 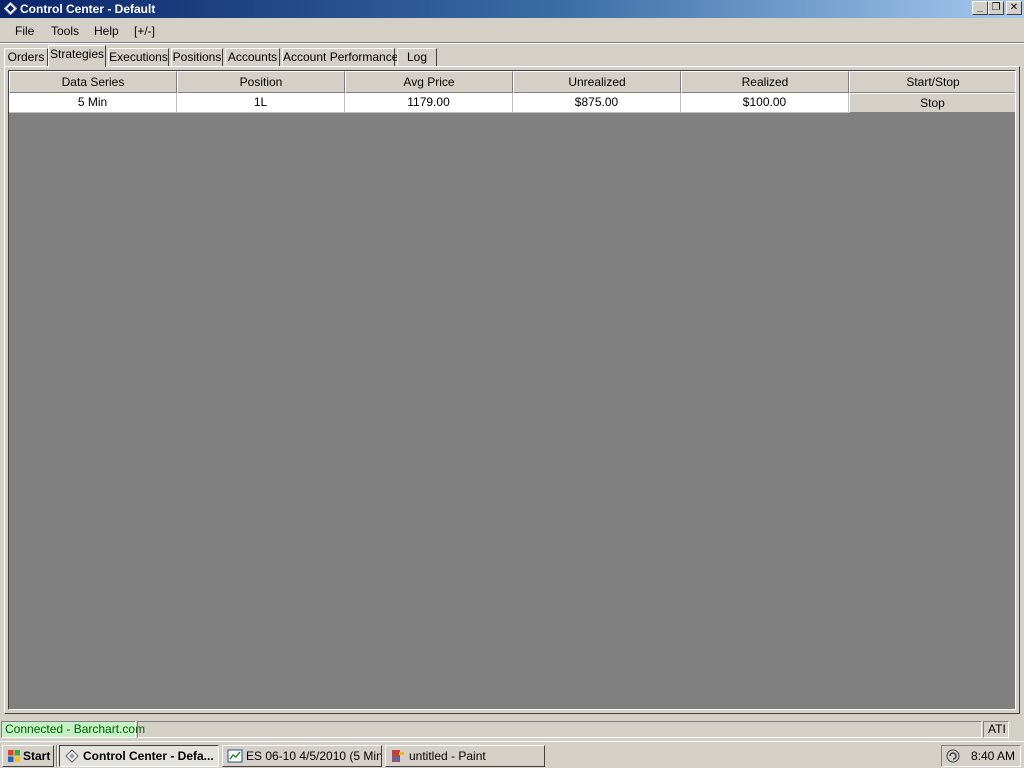 What do you see at coordinates (144, 31) in the screenshot?
I see `menu-expand-toggle: [+/-]` at bounding box center [144, 31].